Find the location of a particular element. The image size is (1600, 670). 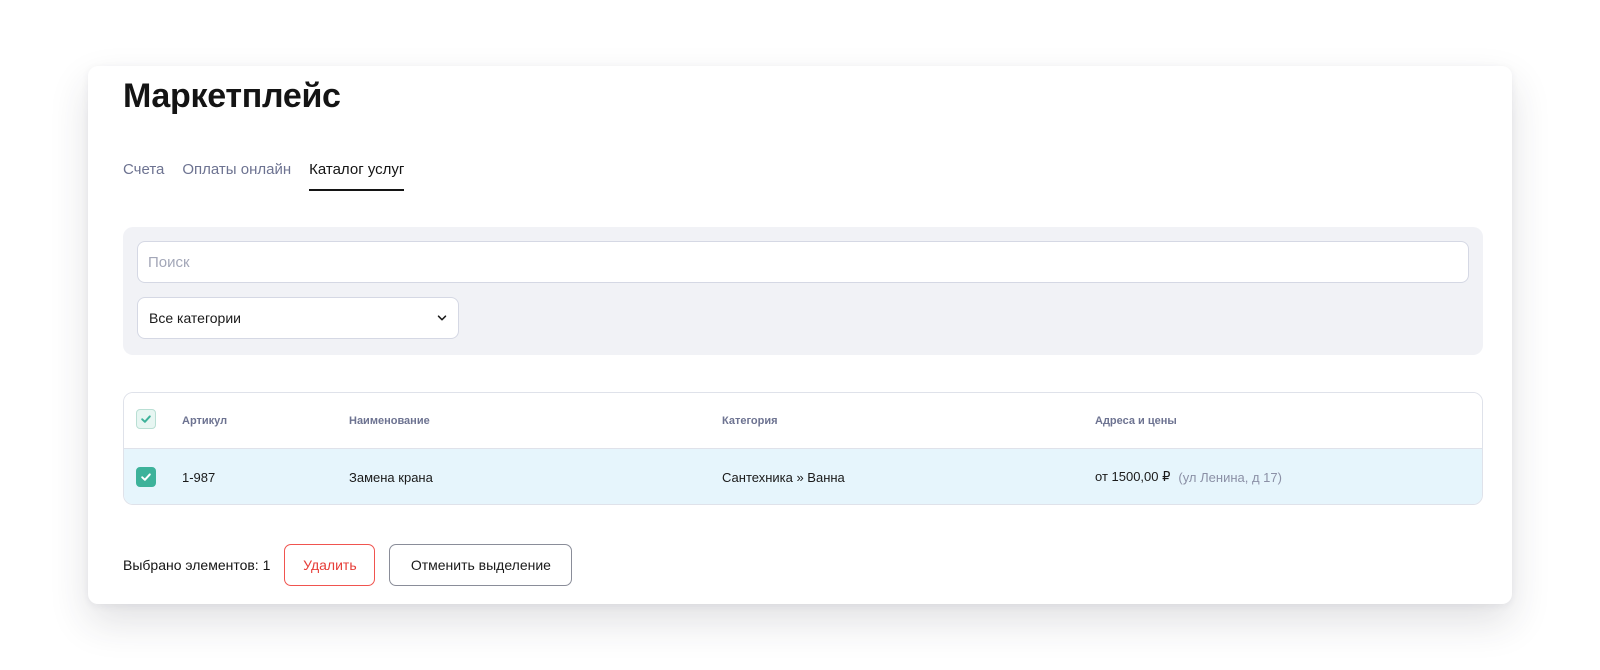

chevron-down-icon is located at coordinates (442, 318).